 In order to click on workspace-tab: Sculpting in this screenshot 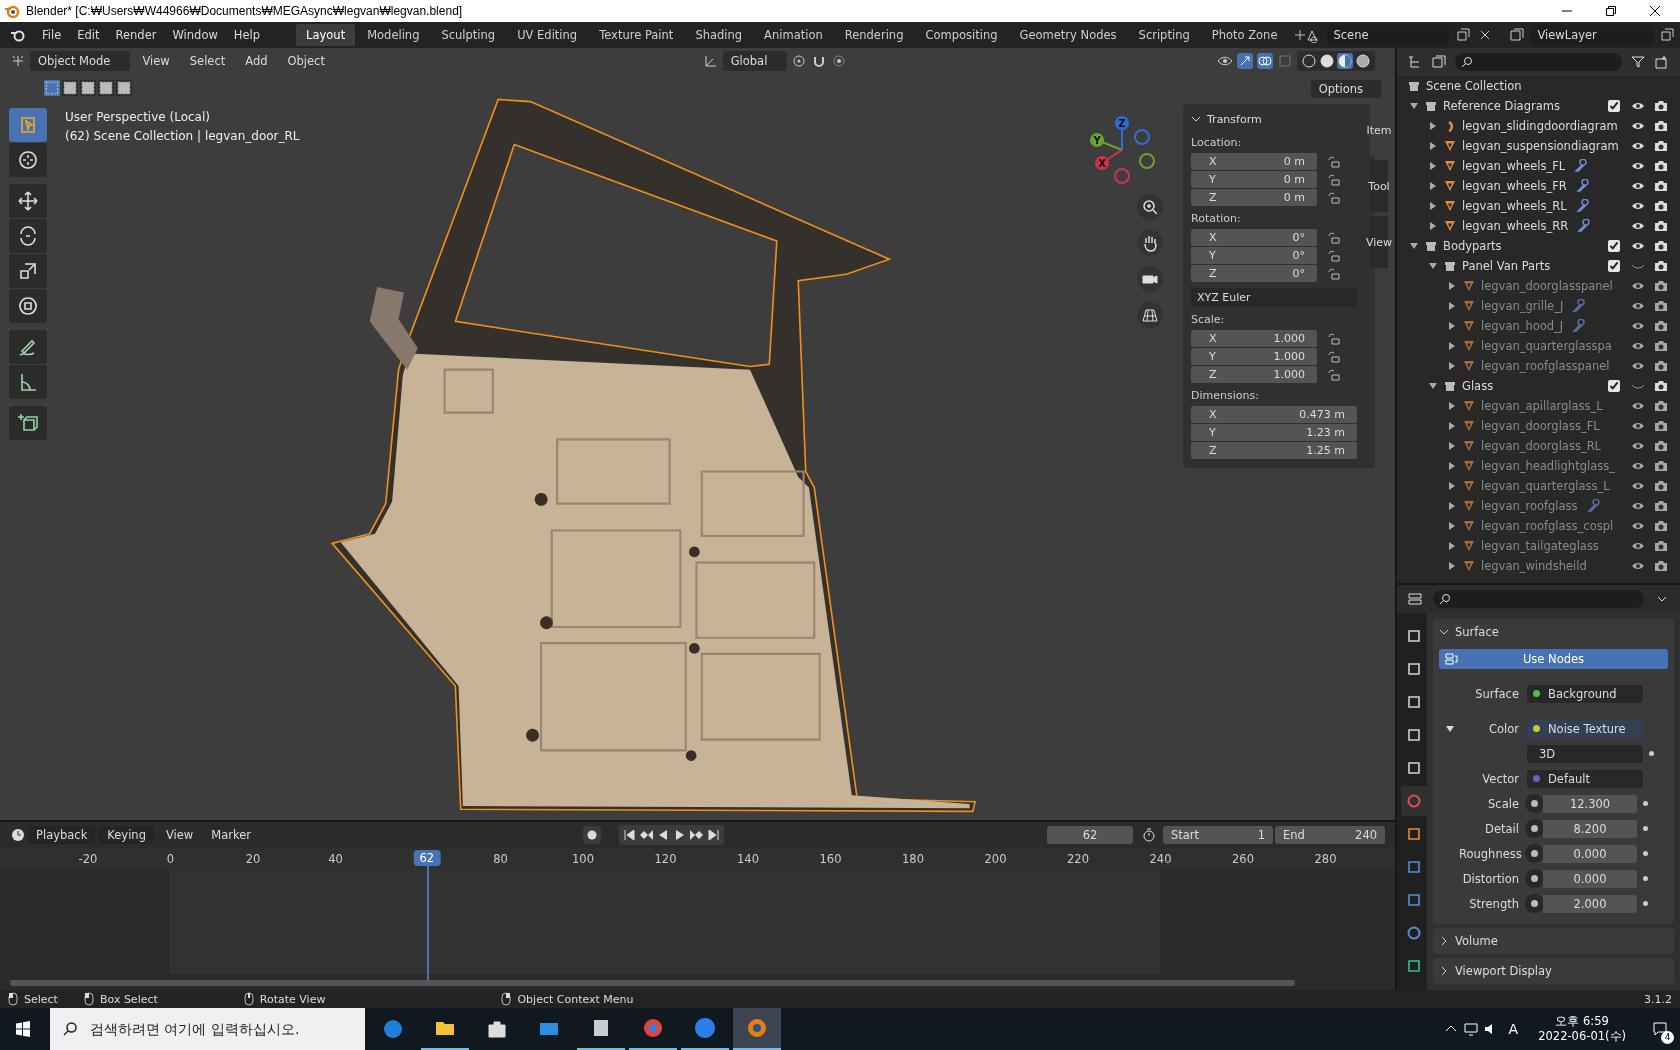, I will do `click(468, 35)`.